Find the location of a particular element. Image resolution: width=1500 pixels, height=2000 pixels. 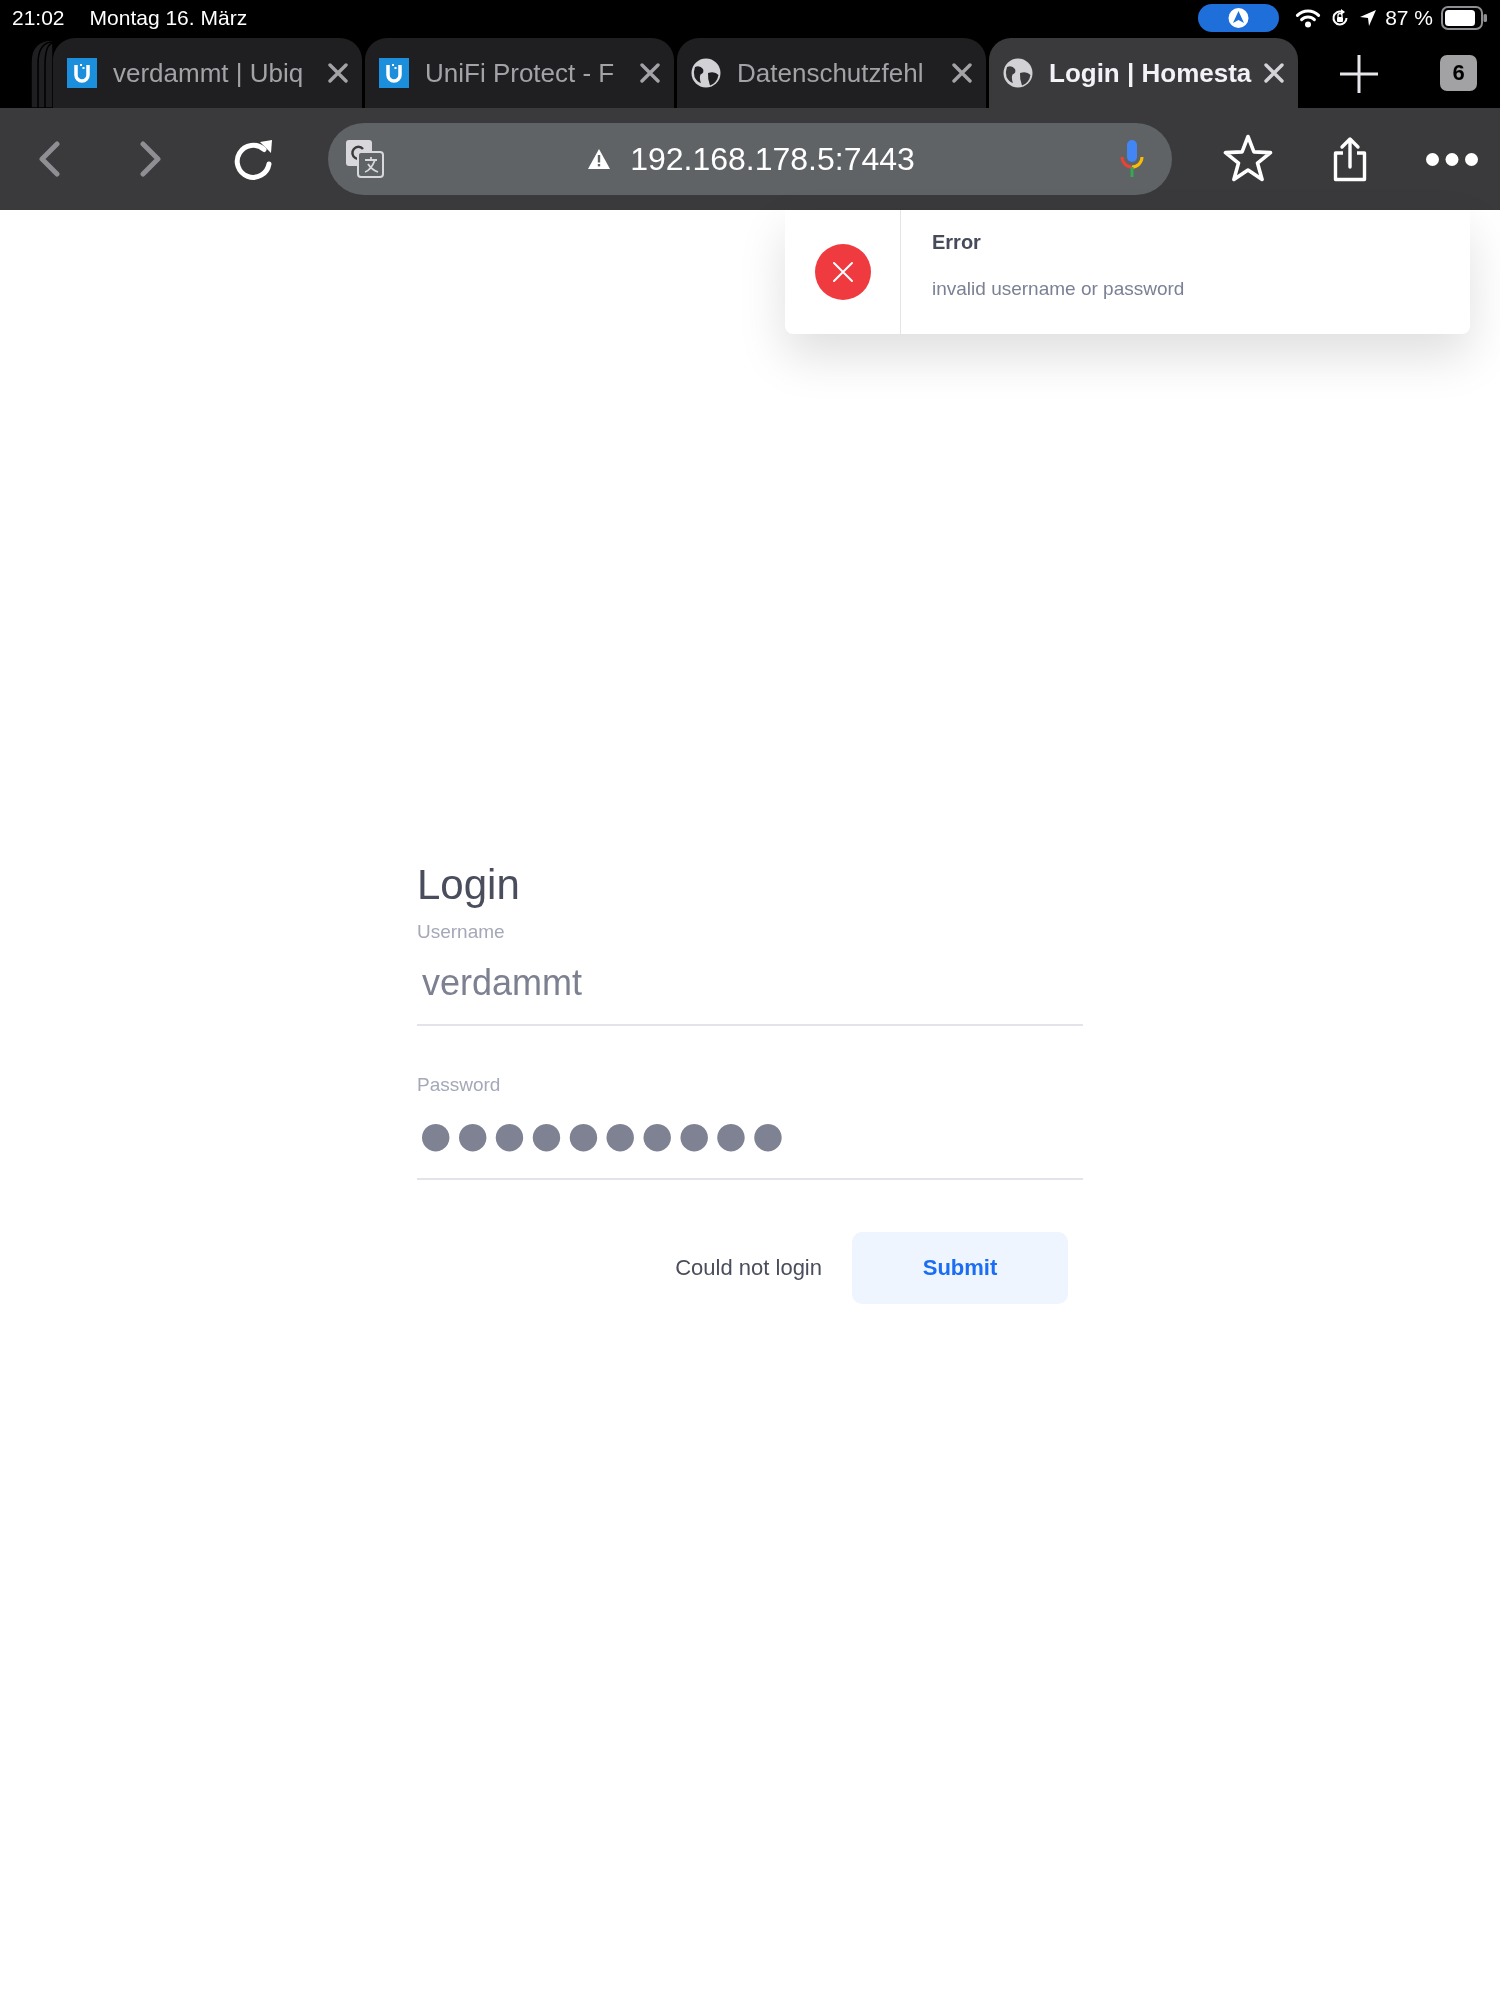

more-icon is located at coordinates (1452, 159).